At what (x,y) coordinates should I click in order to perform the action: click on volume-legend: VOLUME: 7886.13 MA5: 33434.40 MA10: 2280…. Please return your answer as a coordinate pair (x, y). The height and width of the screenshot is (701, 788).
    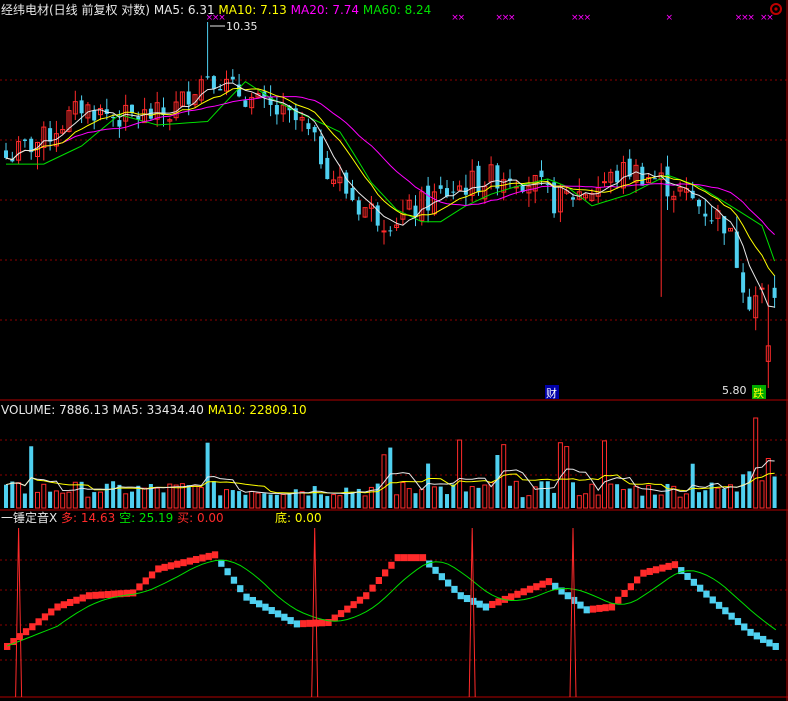
    Looking at the image, I should click on (154, 410).